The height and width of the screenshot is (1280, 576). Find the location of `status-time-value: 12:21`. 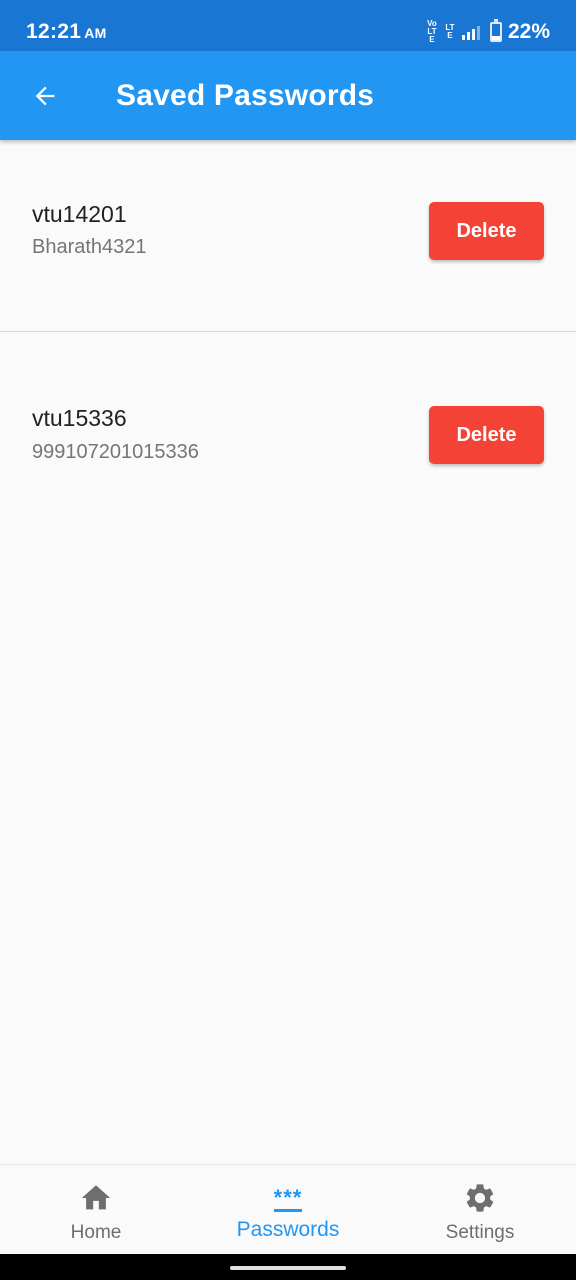

status-time-value: 12:21 is located at coordinates (54, 31).